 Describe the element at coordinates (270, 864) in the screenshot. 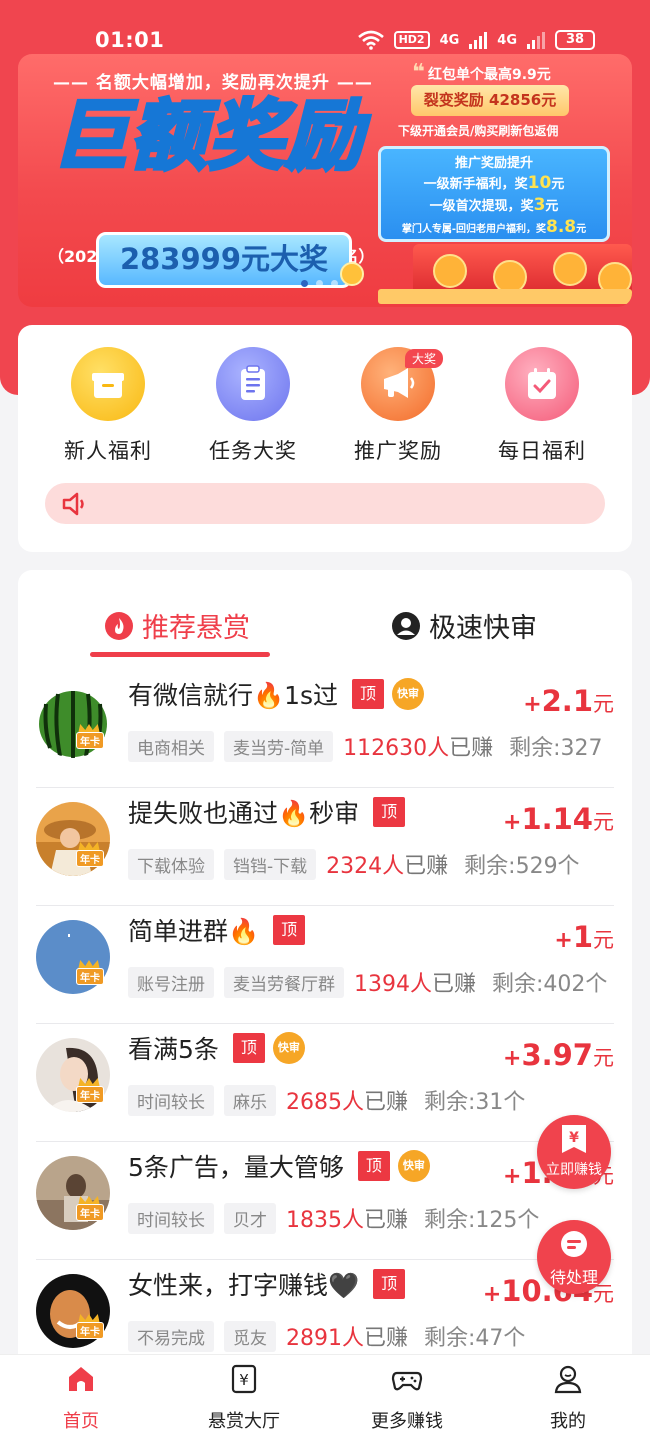

I see `task-tag: 铛铛-下载` at that location.